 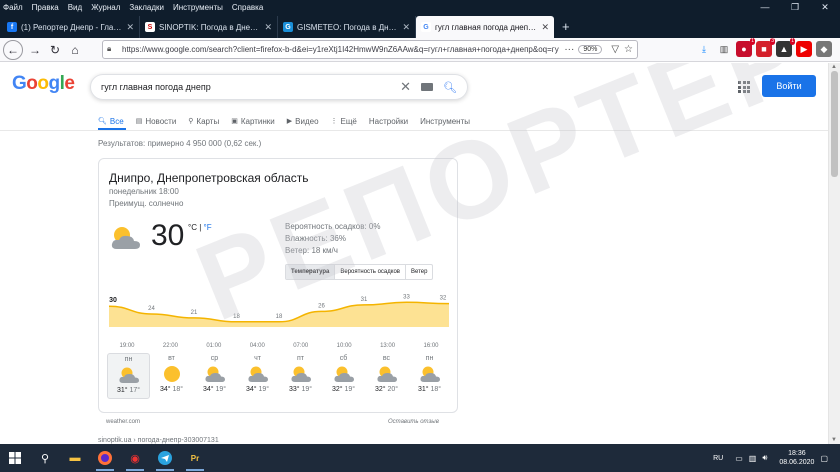 I want to click on scroll-thumb, so click(x=834, y=124).